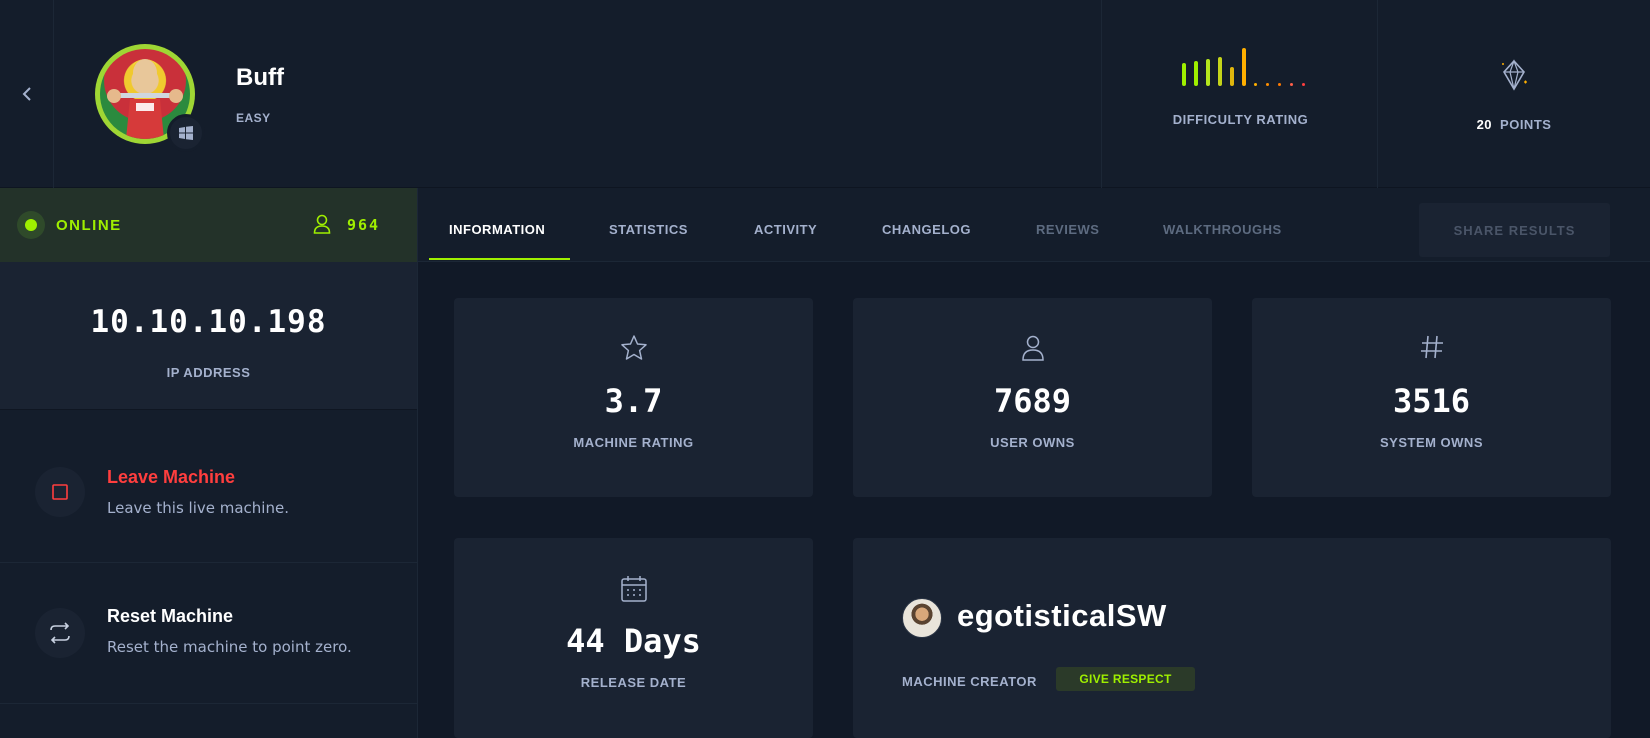 The width and height of the screenshot is (1650, 738). I want to click on user-owns-card: 7689 USER OWNS, so click(1032, 397).